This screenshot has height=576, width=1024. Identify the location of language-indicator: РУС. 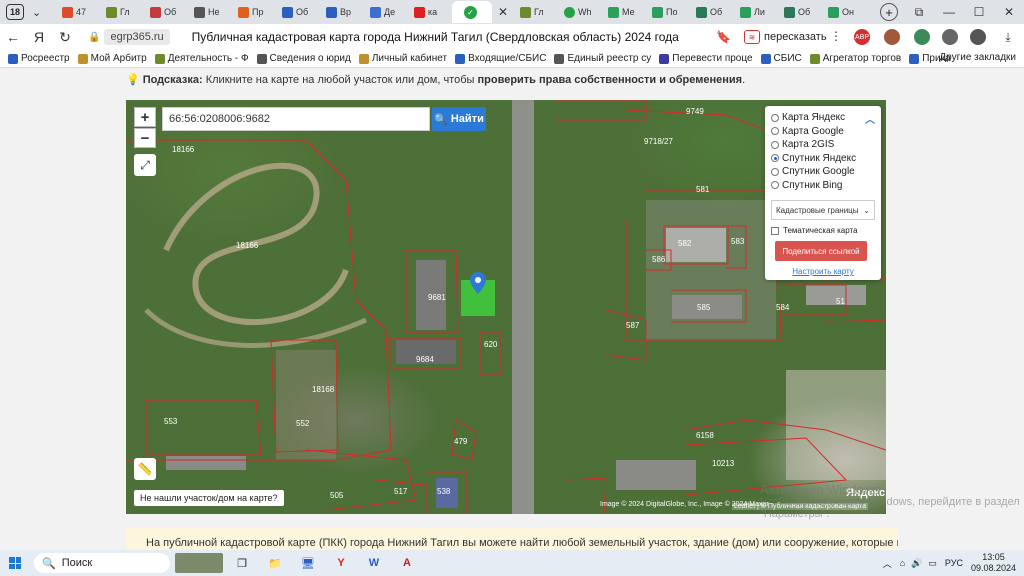
(954, 563).